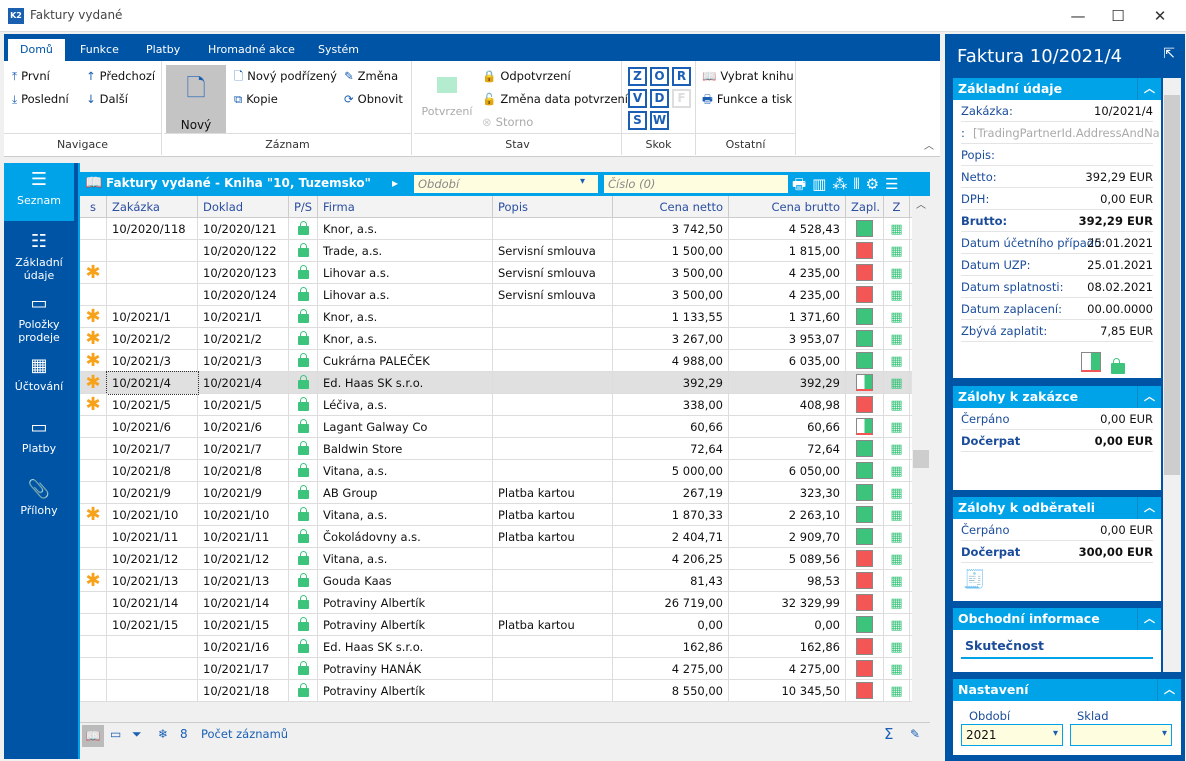 The width and height of the screenshot is (1186, 761). I want to click on jump-key-z: Z, so click(637, 76).